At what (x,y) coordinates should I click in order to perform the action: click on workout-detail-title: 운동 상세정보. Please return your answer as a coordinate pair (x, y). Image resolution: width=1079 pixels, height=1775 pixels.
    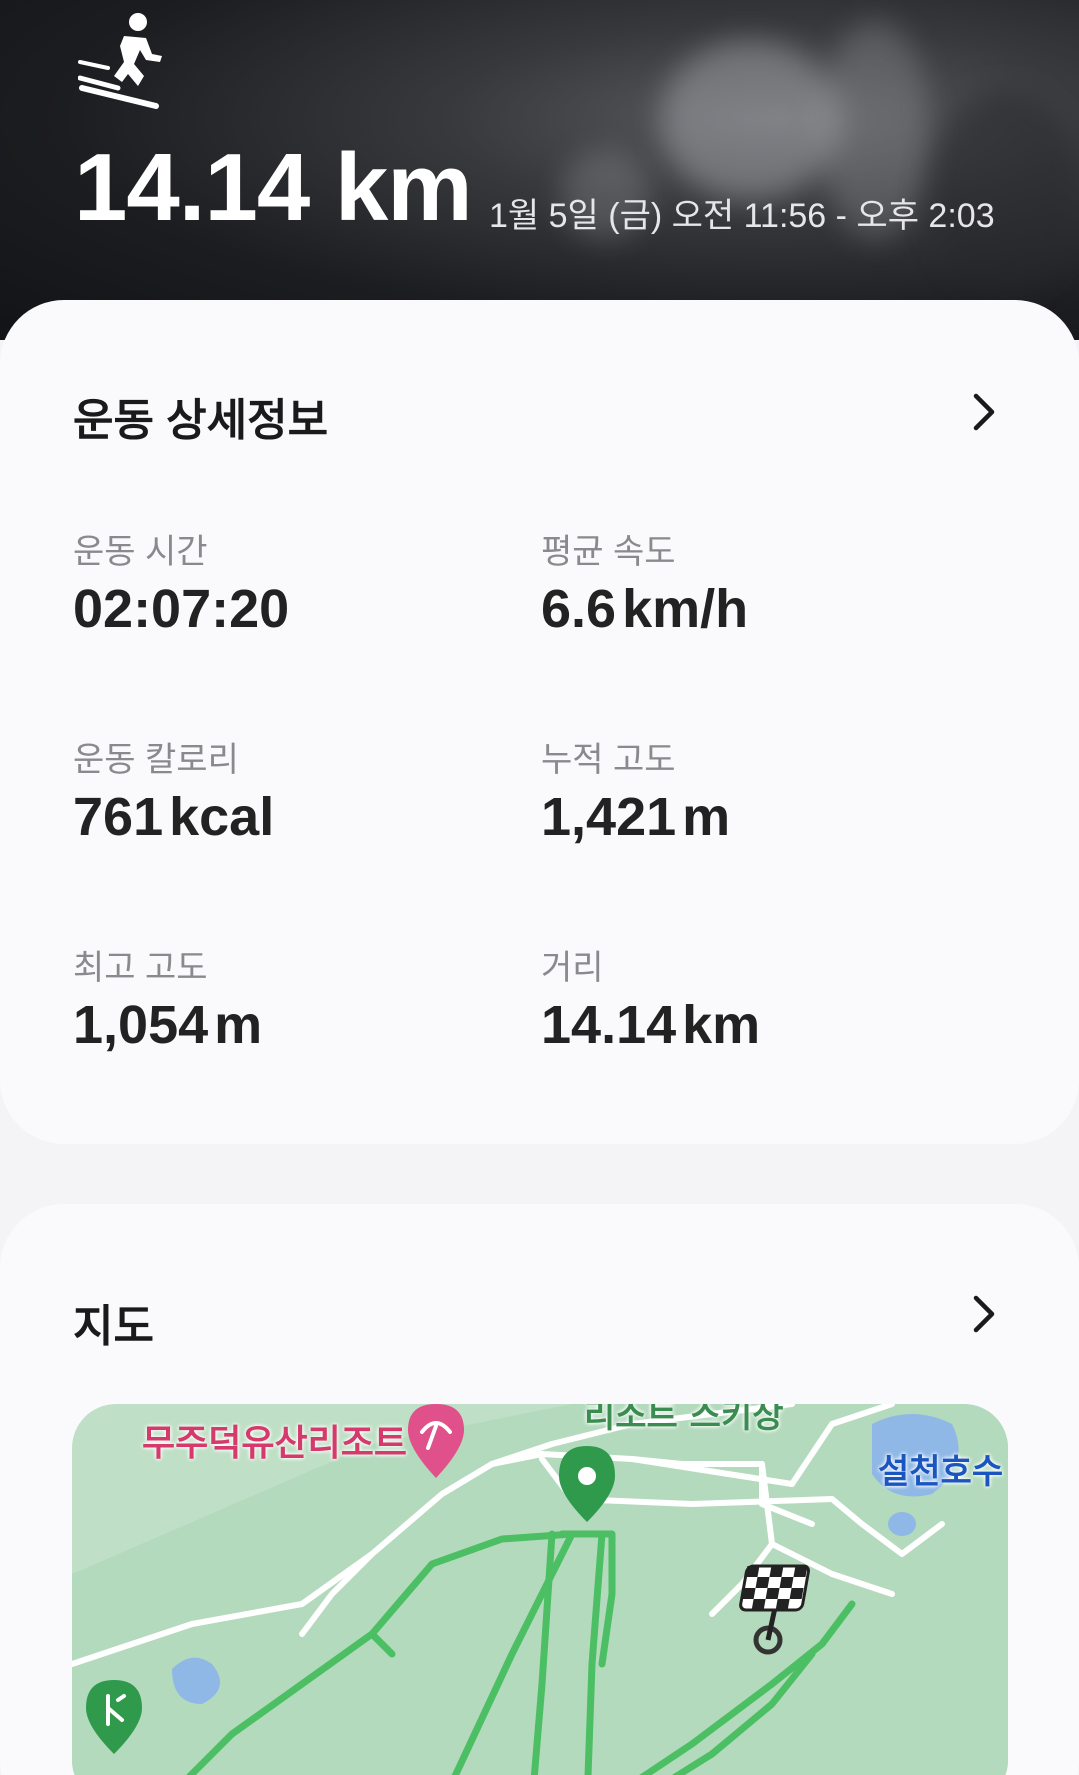
    Looking at the image, I should click on (200, 416).